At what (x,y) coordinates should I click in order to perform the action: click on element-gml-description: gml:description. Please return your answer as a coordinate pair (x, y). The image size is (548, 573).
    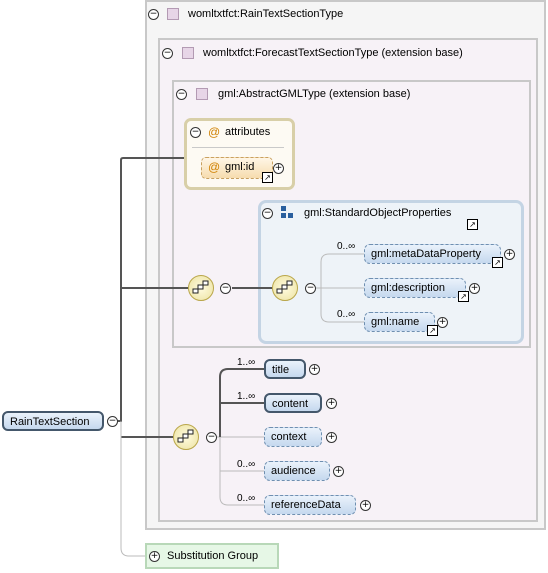
    Looking at the image, I should click on (415, 288).